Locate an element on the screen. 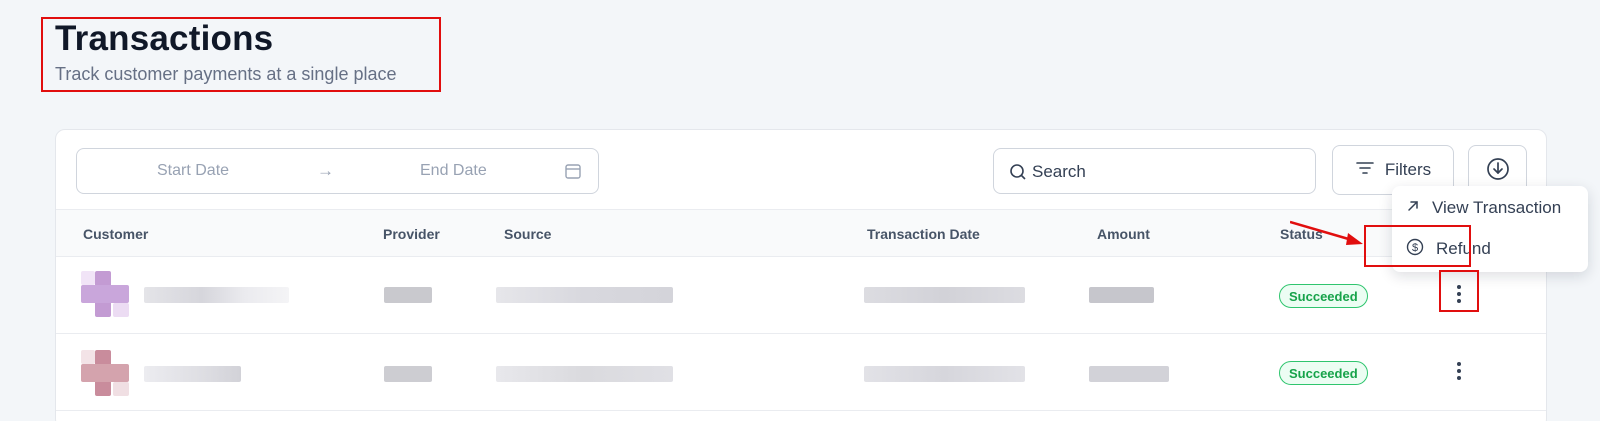 The height and width of the screenshot is (421, 1600). column-header-customer: Customer is located at coordinates (115, 234).